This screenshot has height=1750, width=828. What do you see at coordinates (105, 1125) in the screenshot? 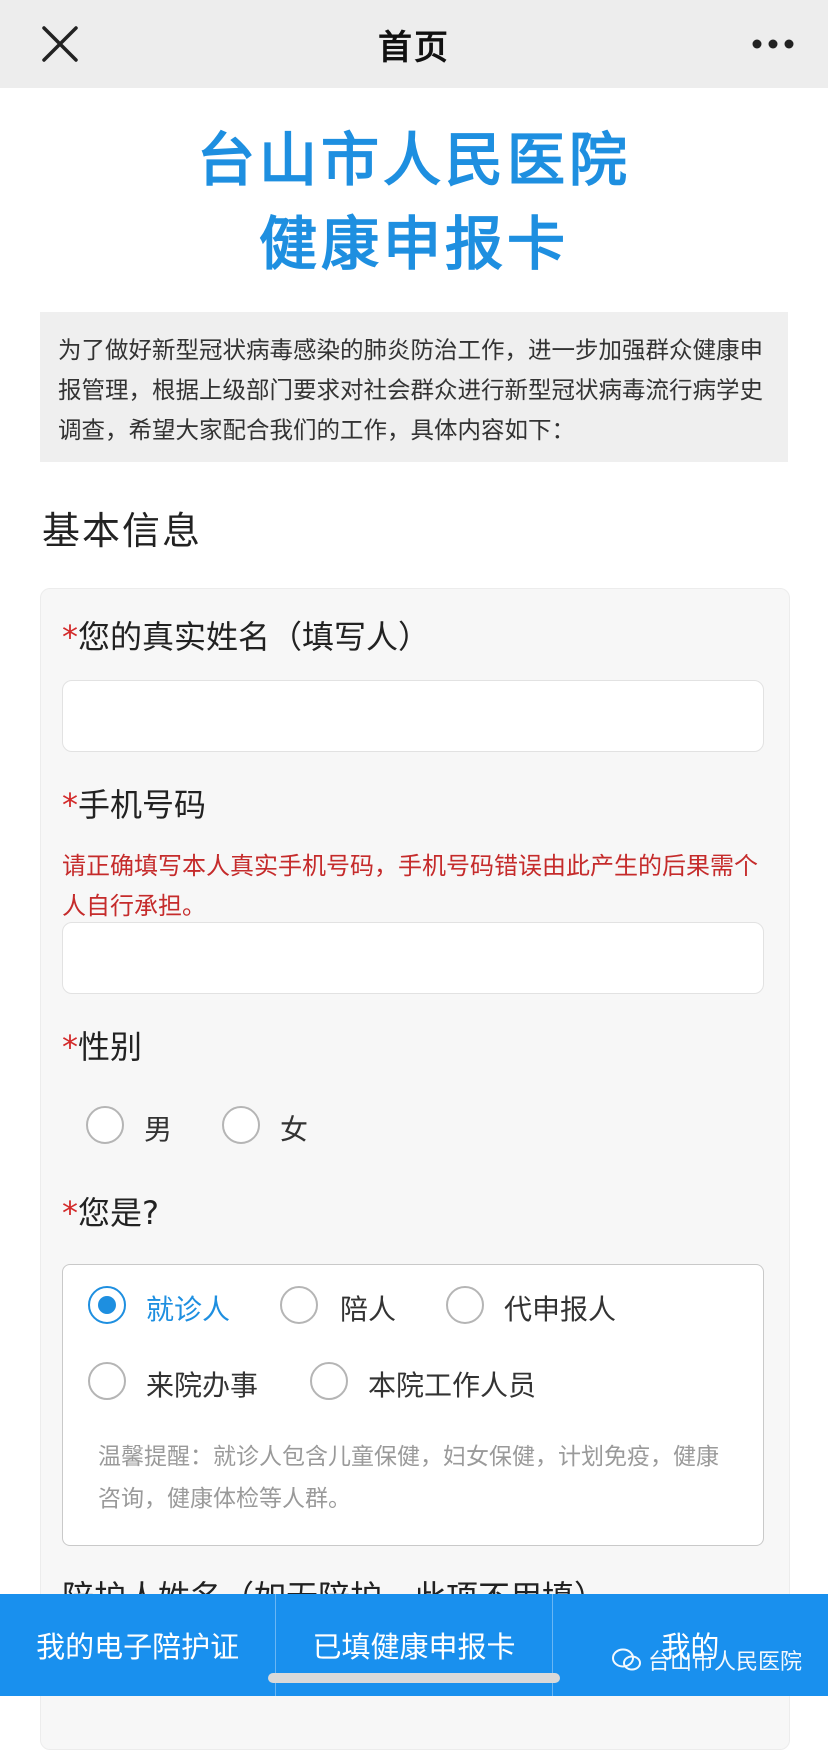
I see `gender-male-radio` at bounding box center [105, 1125].